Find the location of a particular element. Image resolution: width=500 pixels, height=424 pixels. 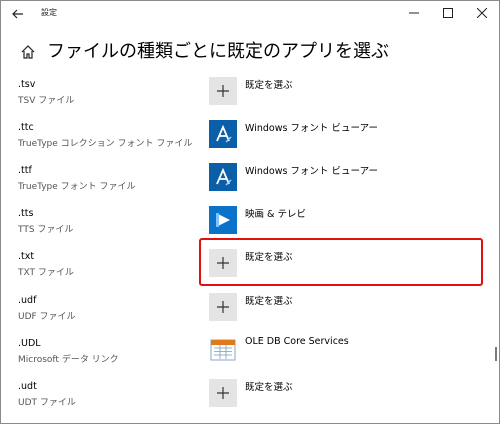

minimize-icon is located at coordinates (414, 13).